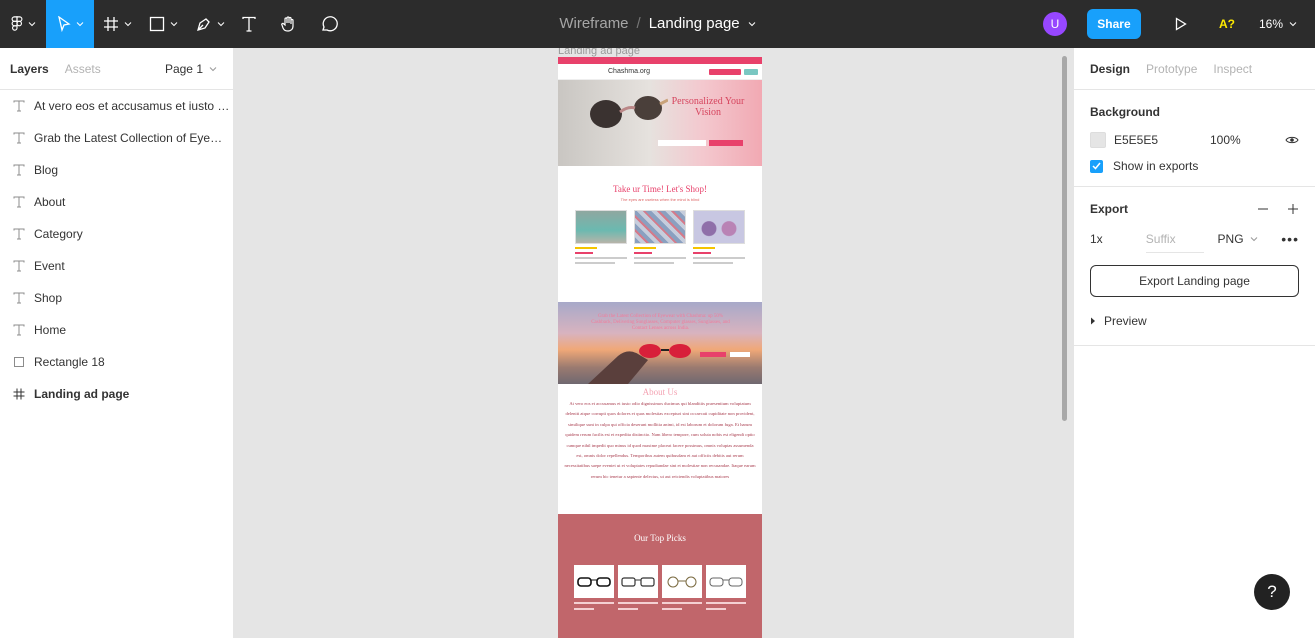  Describe the element at coordinates (1290, 239) in the screenshot. I see `more-options-icon: •••` at that location.